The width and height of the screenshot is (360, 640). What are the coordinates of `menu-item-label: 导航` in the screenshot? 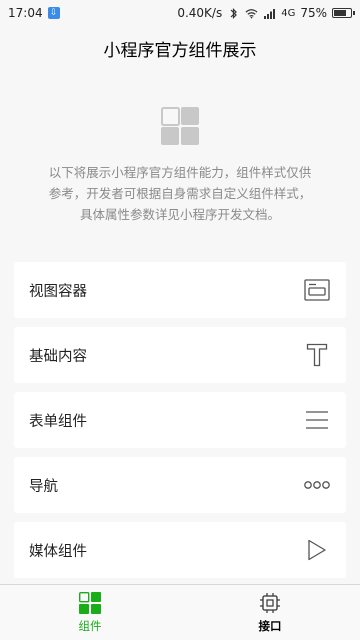 It's located at (43, 486).